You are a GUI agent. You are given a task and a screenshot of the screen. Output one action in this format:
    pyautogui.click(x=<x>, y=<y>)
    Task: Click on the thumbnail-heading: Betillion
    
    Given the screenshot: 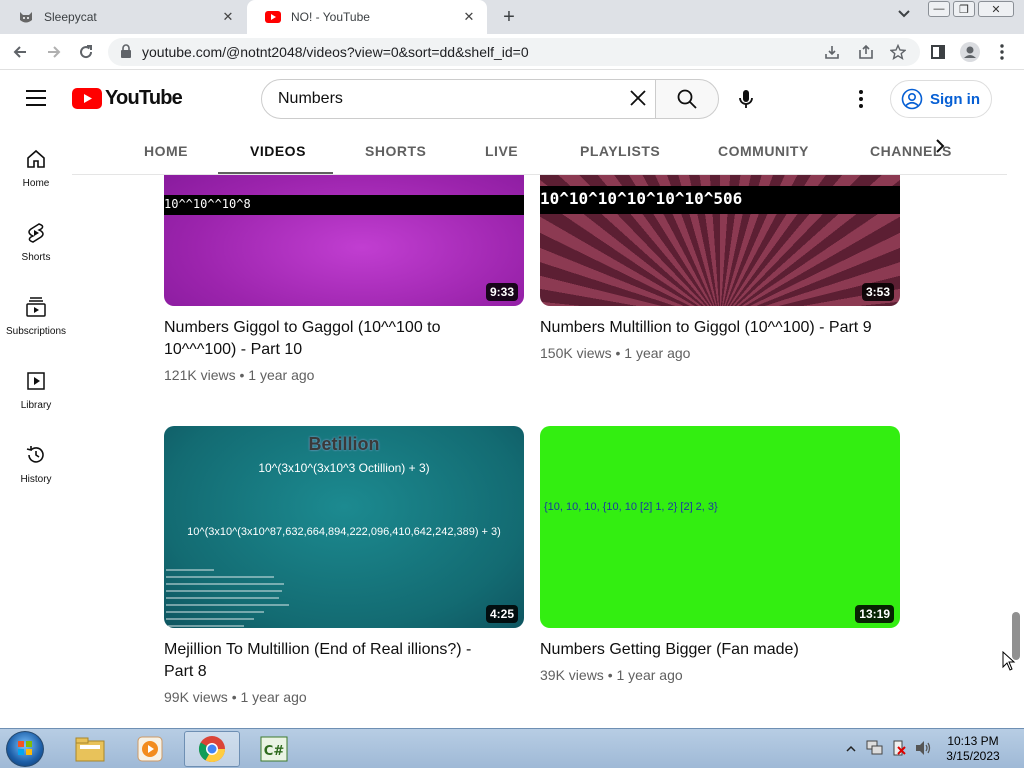 What is the action you would take?
    pyautogui.click(x=344, y=444)
    